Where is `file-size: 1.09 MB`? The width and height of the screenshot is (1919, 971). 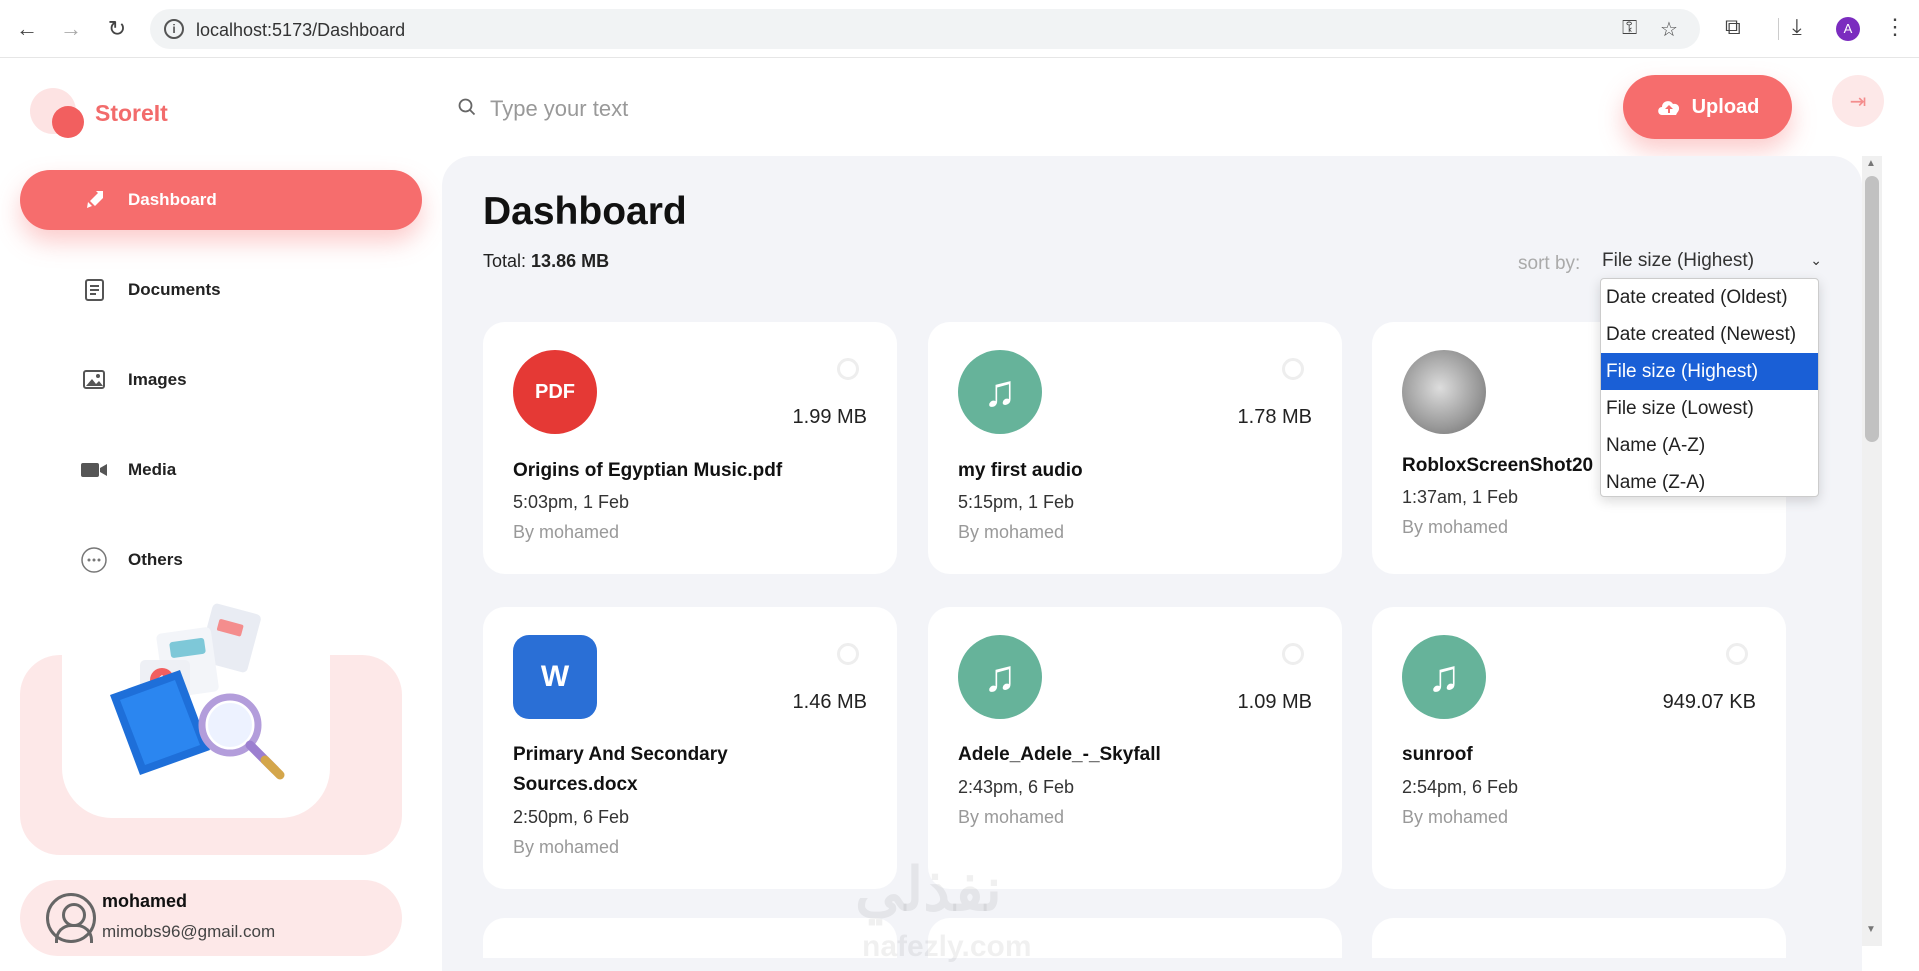 file-size: 1.09 MB is located at coordinates (1274, 702).